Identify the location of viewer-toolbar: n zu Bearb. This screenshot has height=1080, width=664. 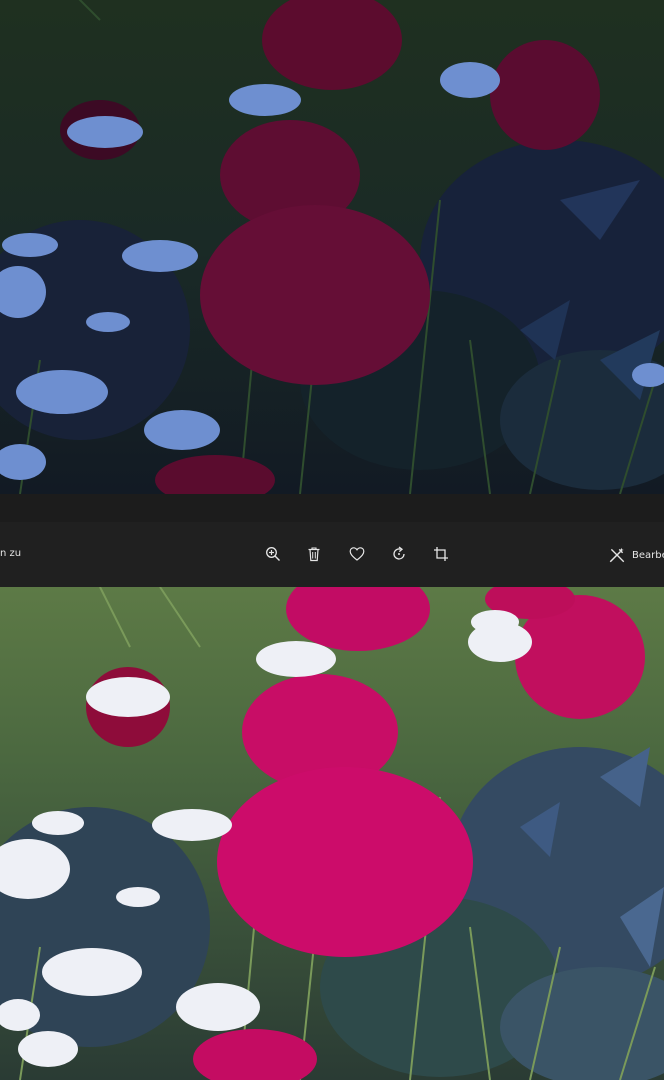
(332, 554).